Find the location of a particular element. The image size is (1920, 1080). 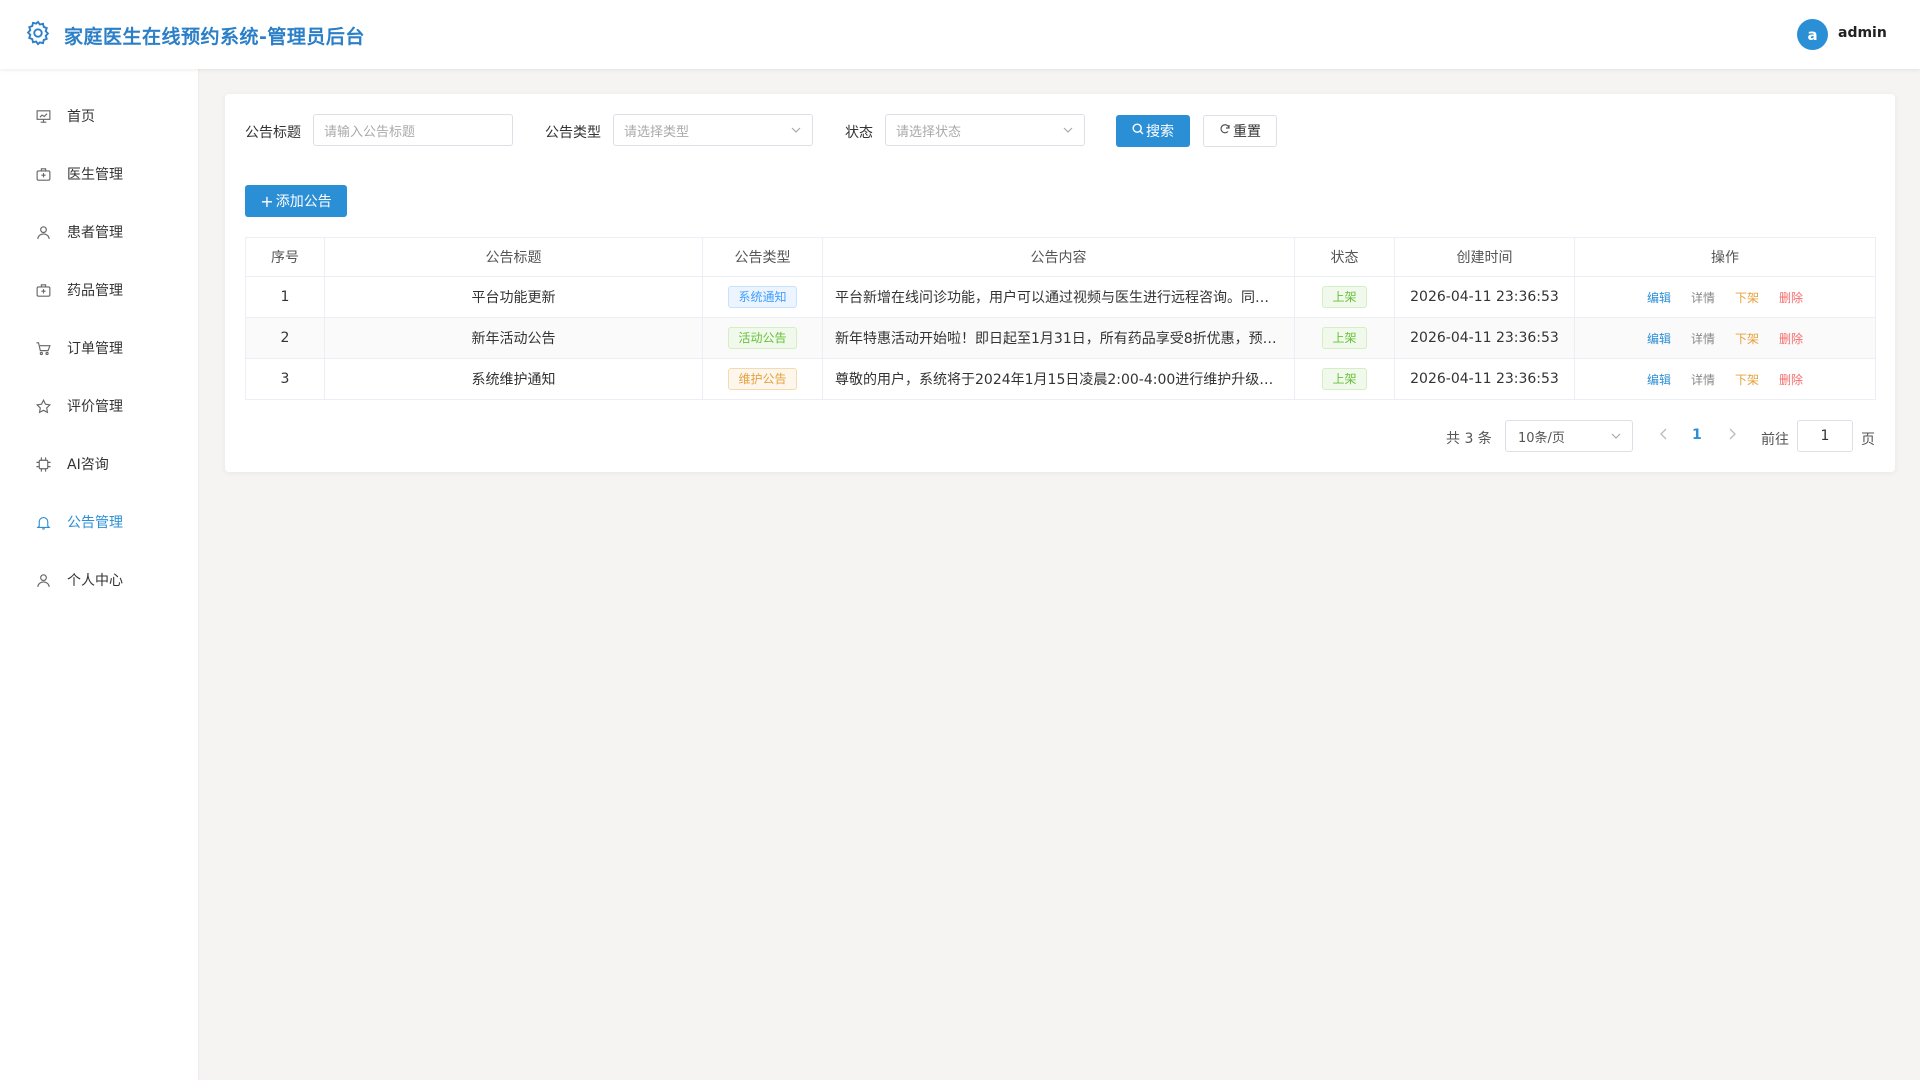

col-header-content: 公告内容 is located at coordinates (1058, 257).